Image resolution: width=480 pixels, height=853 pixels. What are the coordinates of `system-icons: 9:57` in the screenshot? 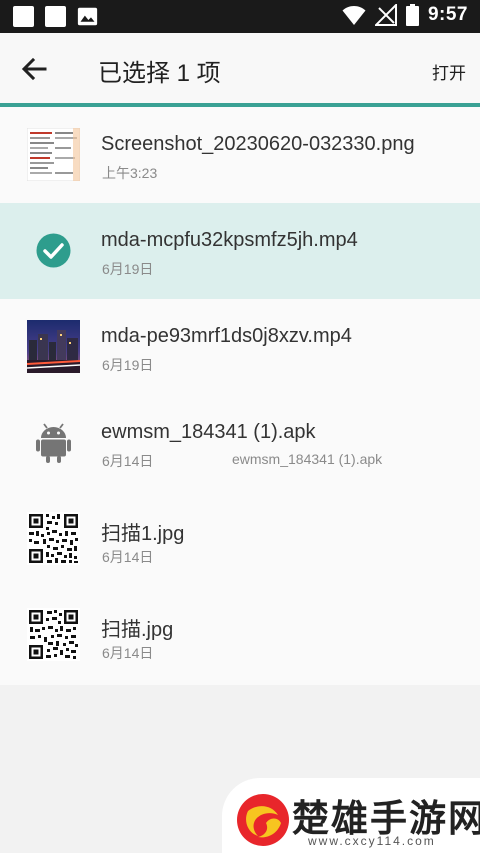 It's located at (405, 15).